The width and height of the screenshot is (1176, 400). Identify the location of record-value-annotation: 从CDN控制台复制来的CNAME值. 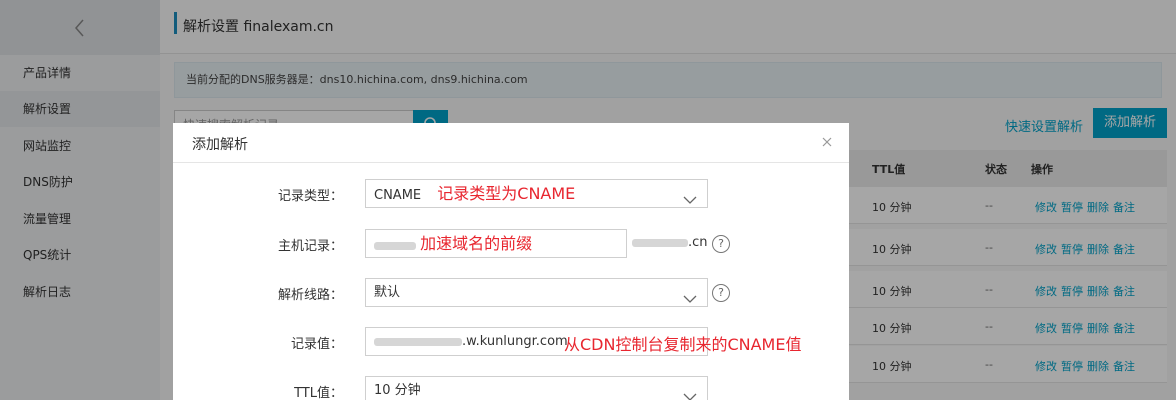
(683, 344).